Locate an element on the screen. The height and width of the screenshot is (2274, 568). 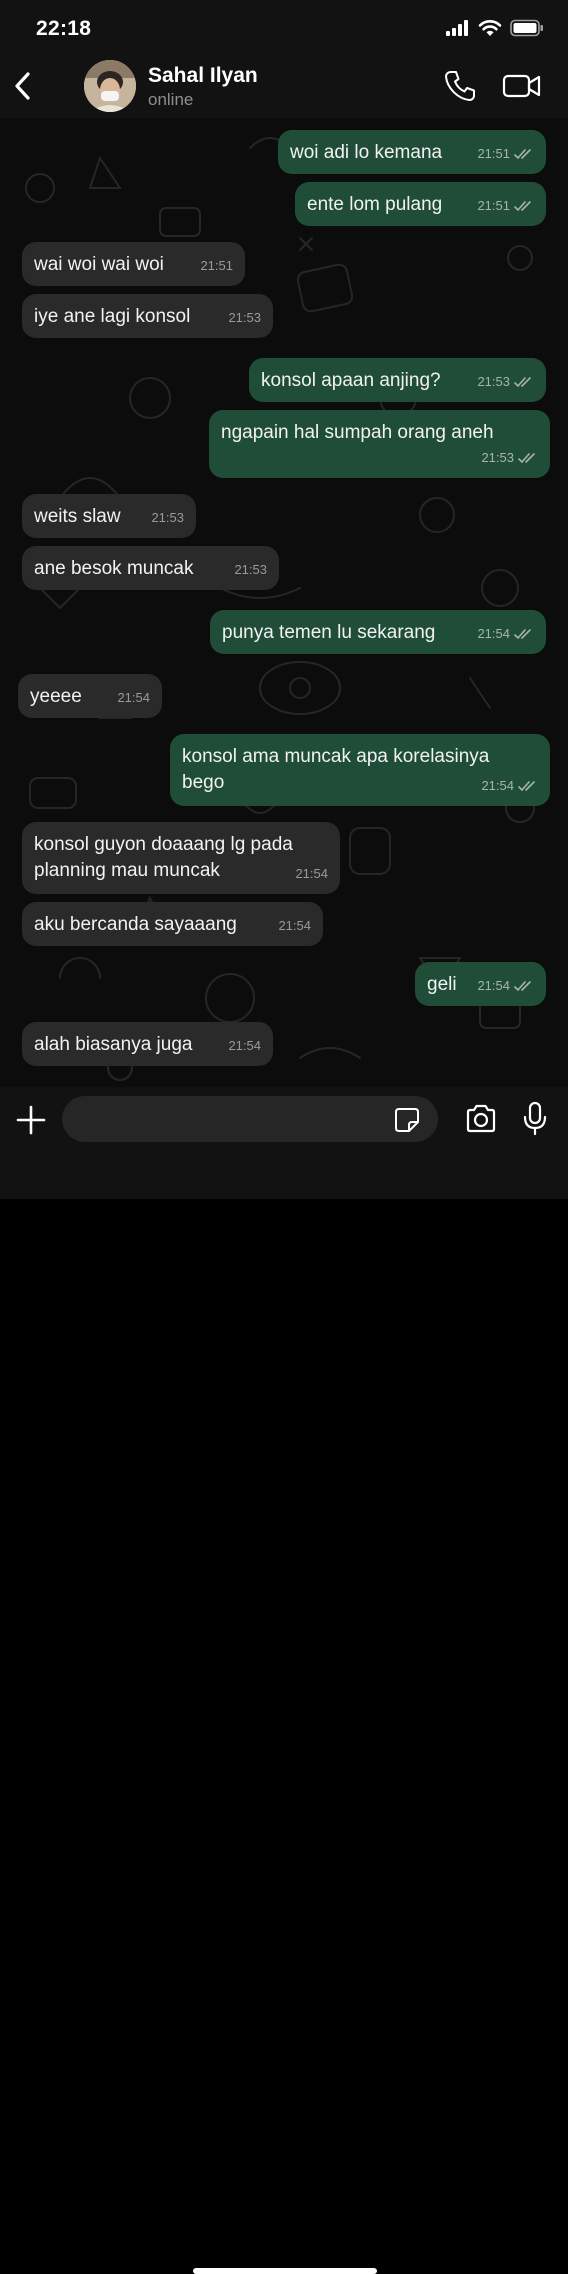
voice-call-button is located at coordinates (460, 86).